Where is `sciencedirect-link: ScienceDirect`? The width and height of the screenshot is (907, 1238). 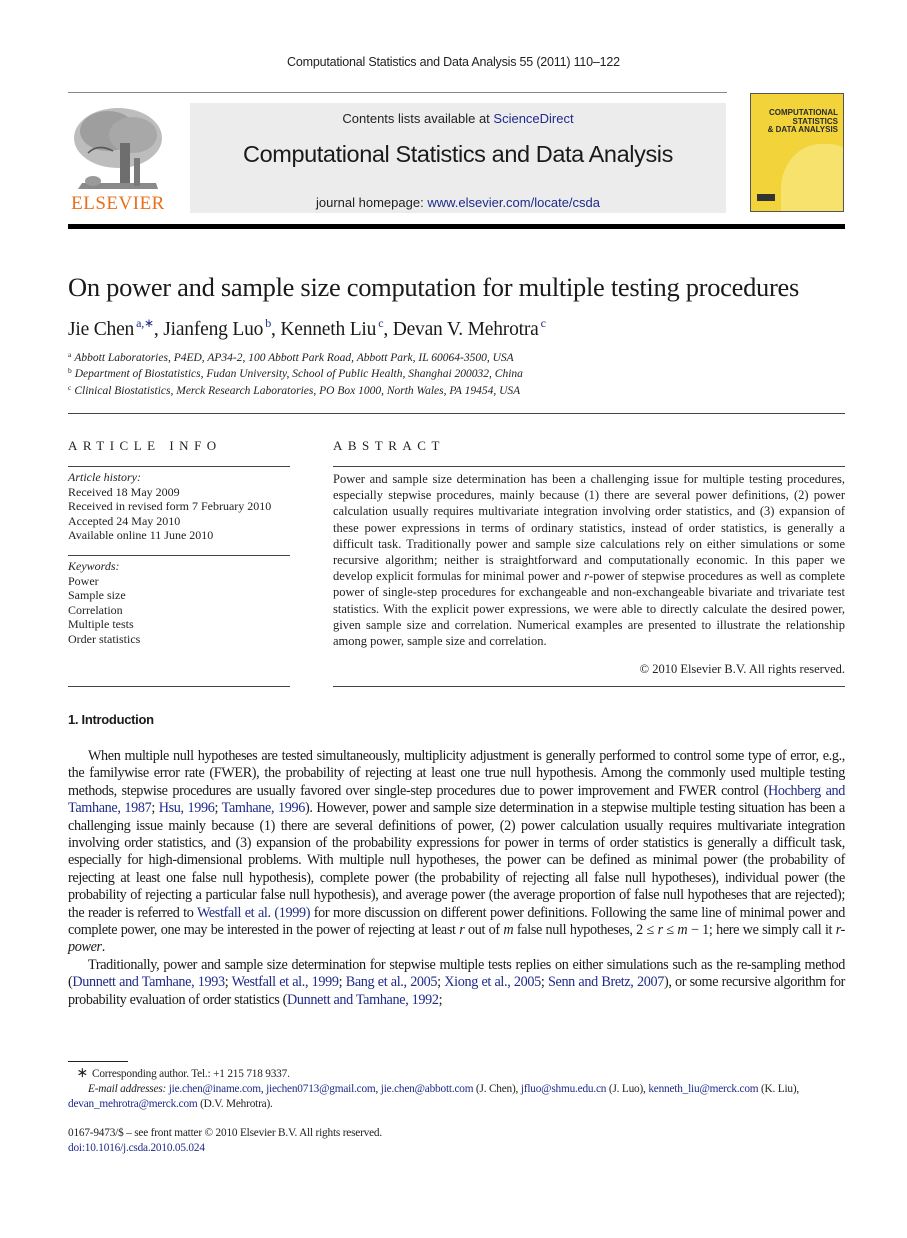 sciencedirect-link: ScienceDirect is located at coordinates (533, 118).